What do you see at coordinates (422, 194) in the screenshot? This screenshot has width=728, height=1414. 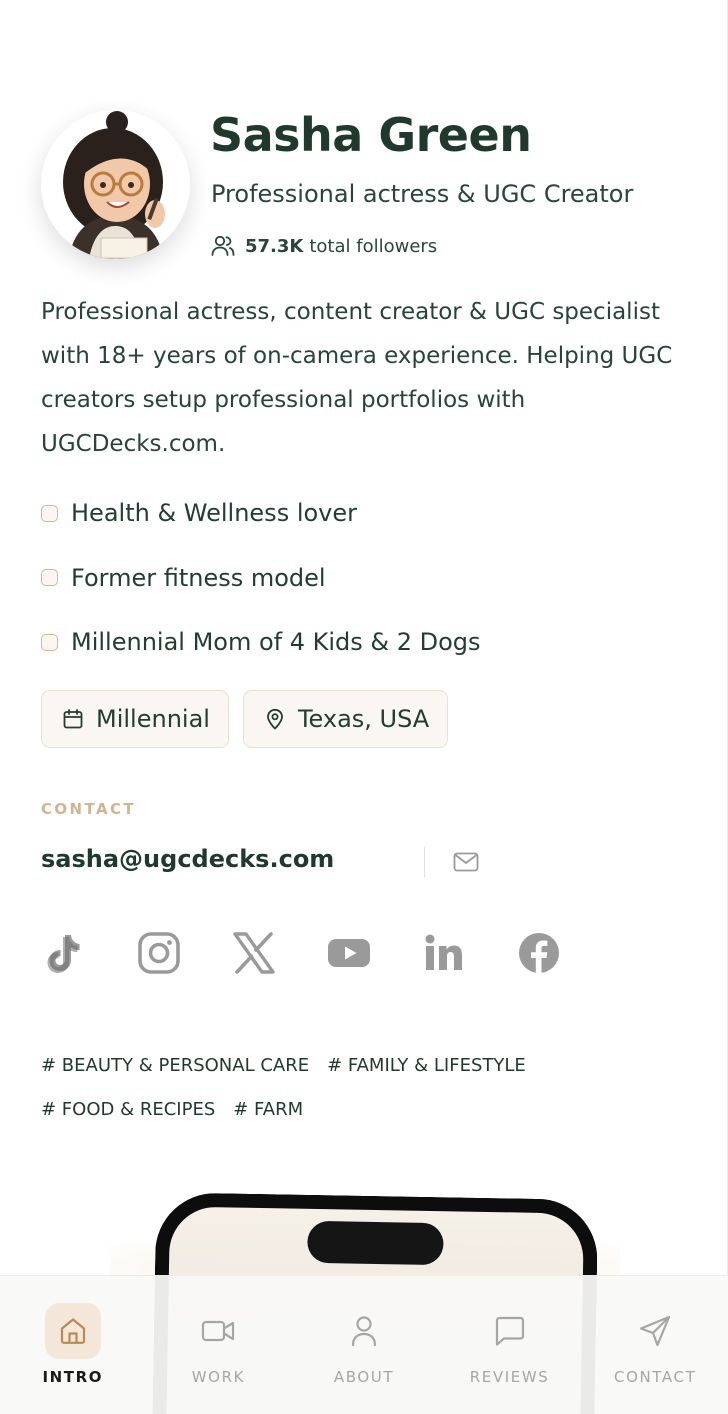 I see `profile-tagline: Professional actress & UGC Creator` at bounding box center [422, 194].